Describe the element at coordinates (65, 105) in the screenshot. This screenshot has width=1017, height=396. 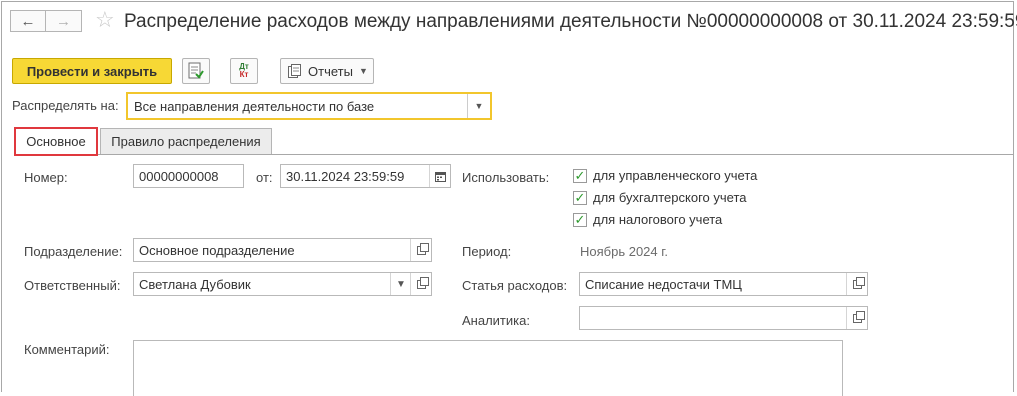
I see `distribute-label: Распределять на:` at that location.